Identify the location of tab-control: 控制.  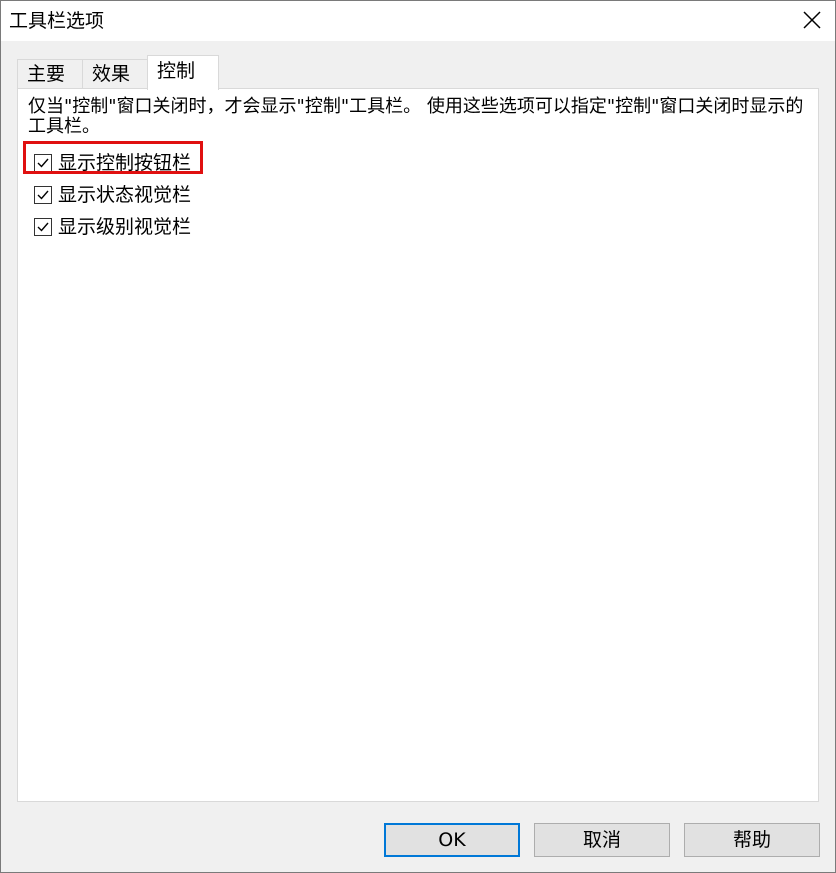
(183, 72).